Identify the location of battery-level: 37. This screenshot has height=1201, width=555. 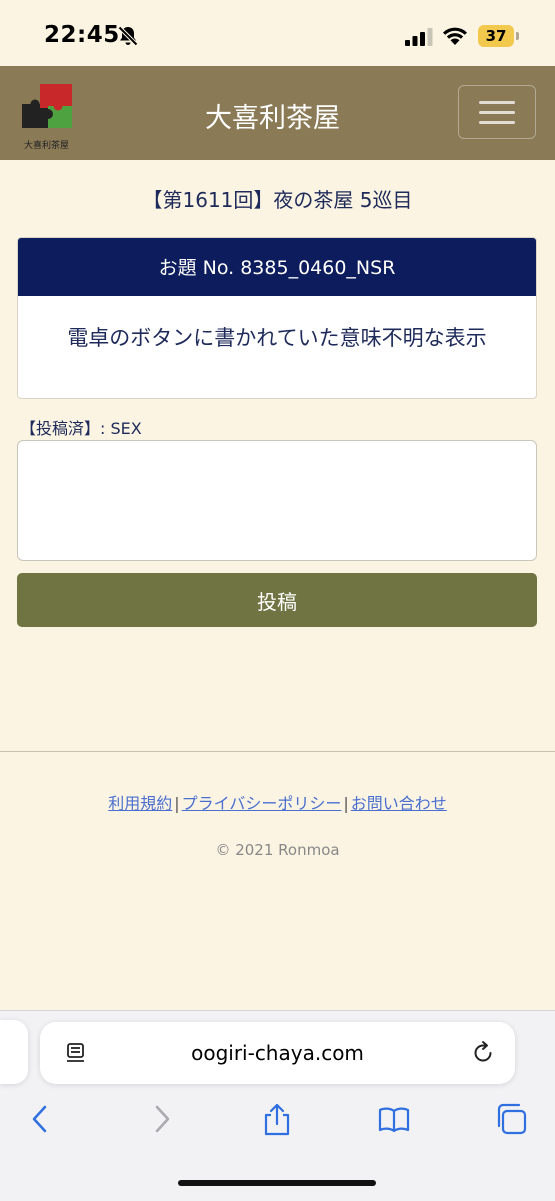
(496, 36).